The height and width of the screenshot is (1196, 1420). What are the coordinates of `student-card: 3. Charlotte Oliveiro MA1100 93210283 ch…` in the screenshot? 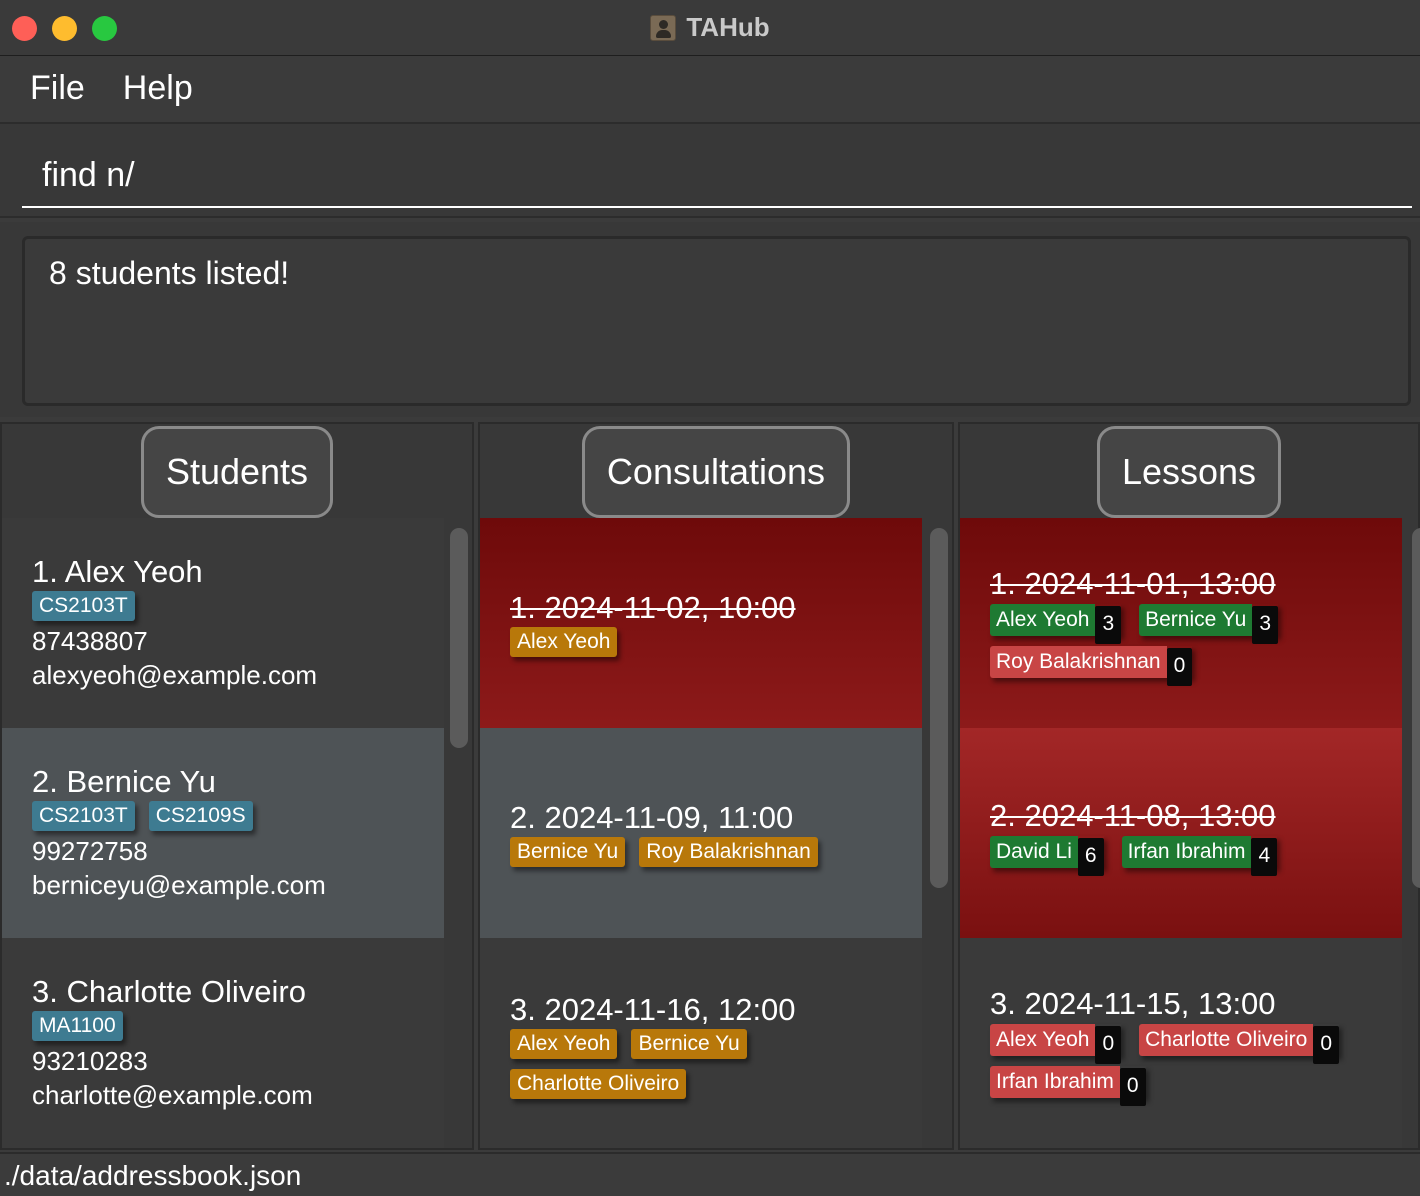 It's located at (223, 1043).